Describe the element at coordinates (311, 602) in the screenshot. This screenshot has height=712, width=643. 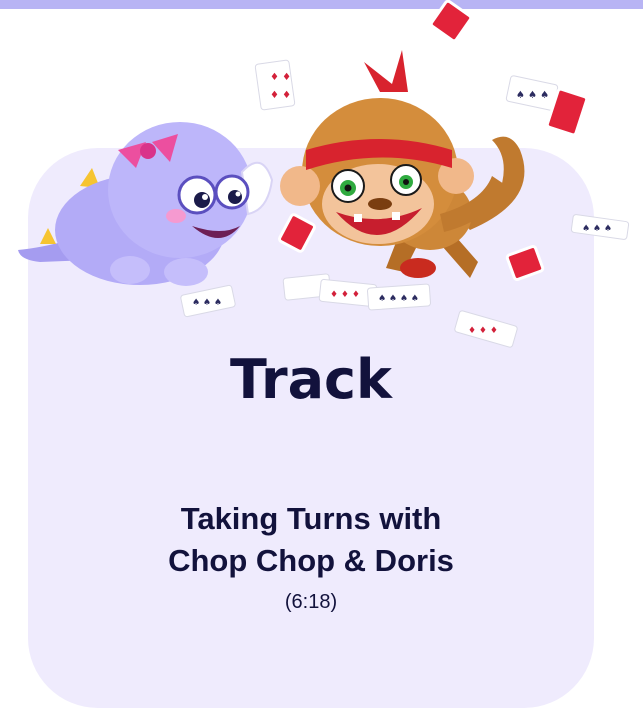
I see `track-duration: (6:18)` at that location.